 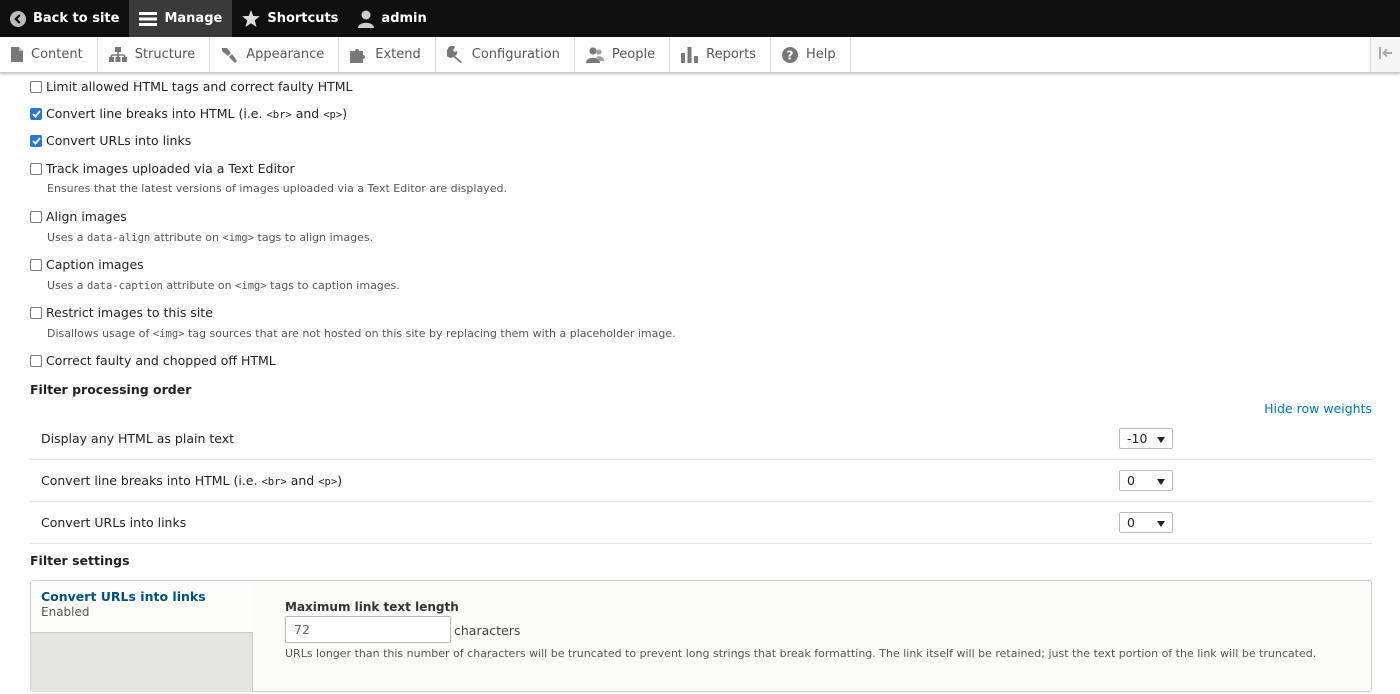 I want to click on filter-caption-images: Caption images, so click(x=87, y=264).